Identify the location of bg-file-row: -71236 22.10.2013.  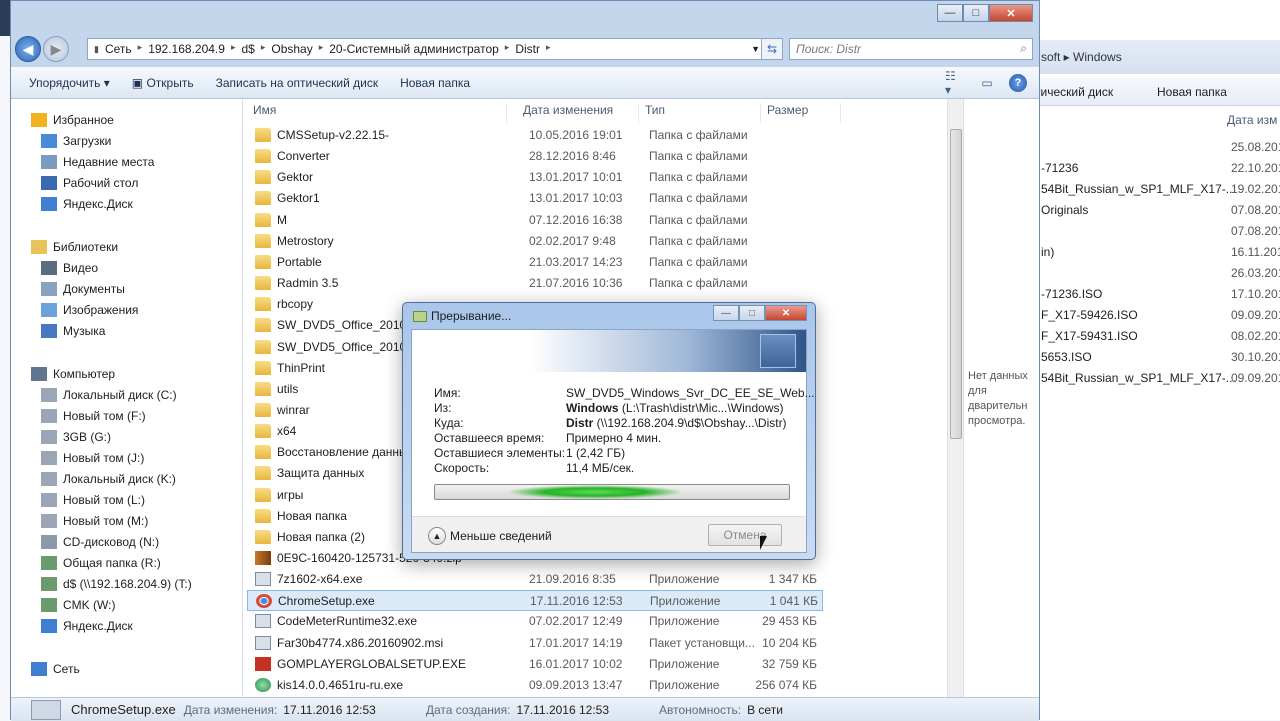
(1160, 171).